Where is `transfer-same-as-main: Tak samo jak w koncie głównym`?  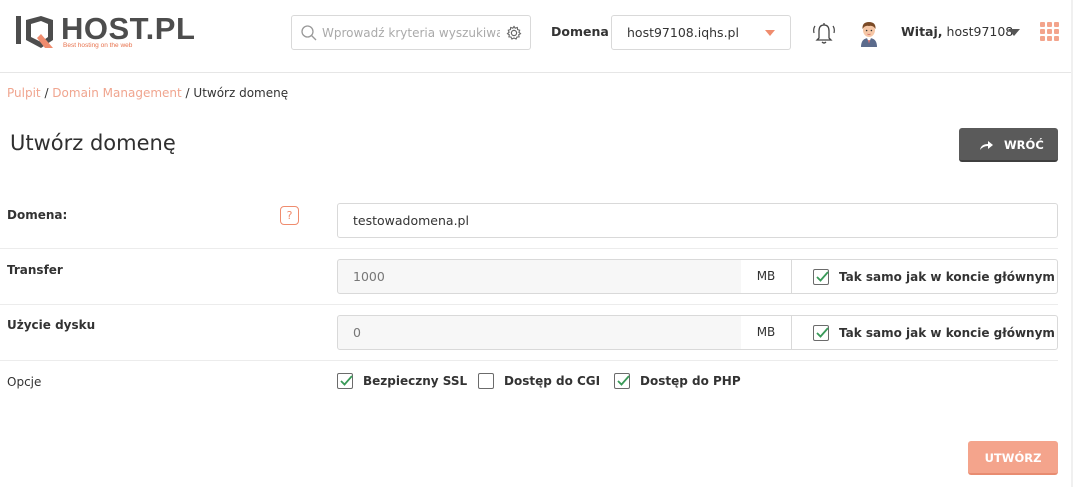 transfer-same-as-main: Tak samo jak w koncie głównym is located at coordinates (924, 276).